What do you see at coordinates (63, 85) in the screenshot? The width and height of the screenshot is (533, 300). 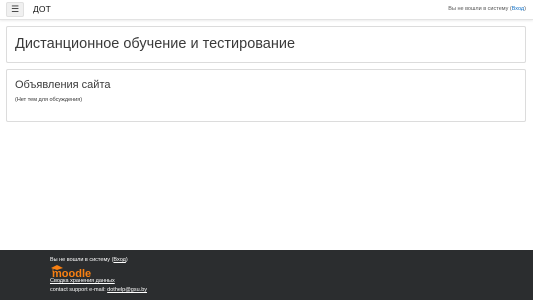 I see `site-news-title: Объявления сайта` at bounding box center [63, 85].